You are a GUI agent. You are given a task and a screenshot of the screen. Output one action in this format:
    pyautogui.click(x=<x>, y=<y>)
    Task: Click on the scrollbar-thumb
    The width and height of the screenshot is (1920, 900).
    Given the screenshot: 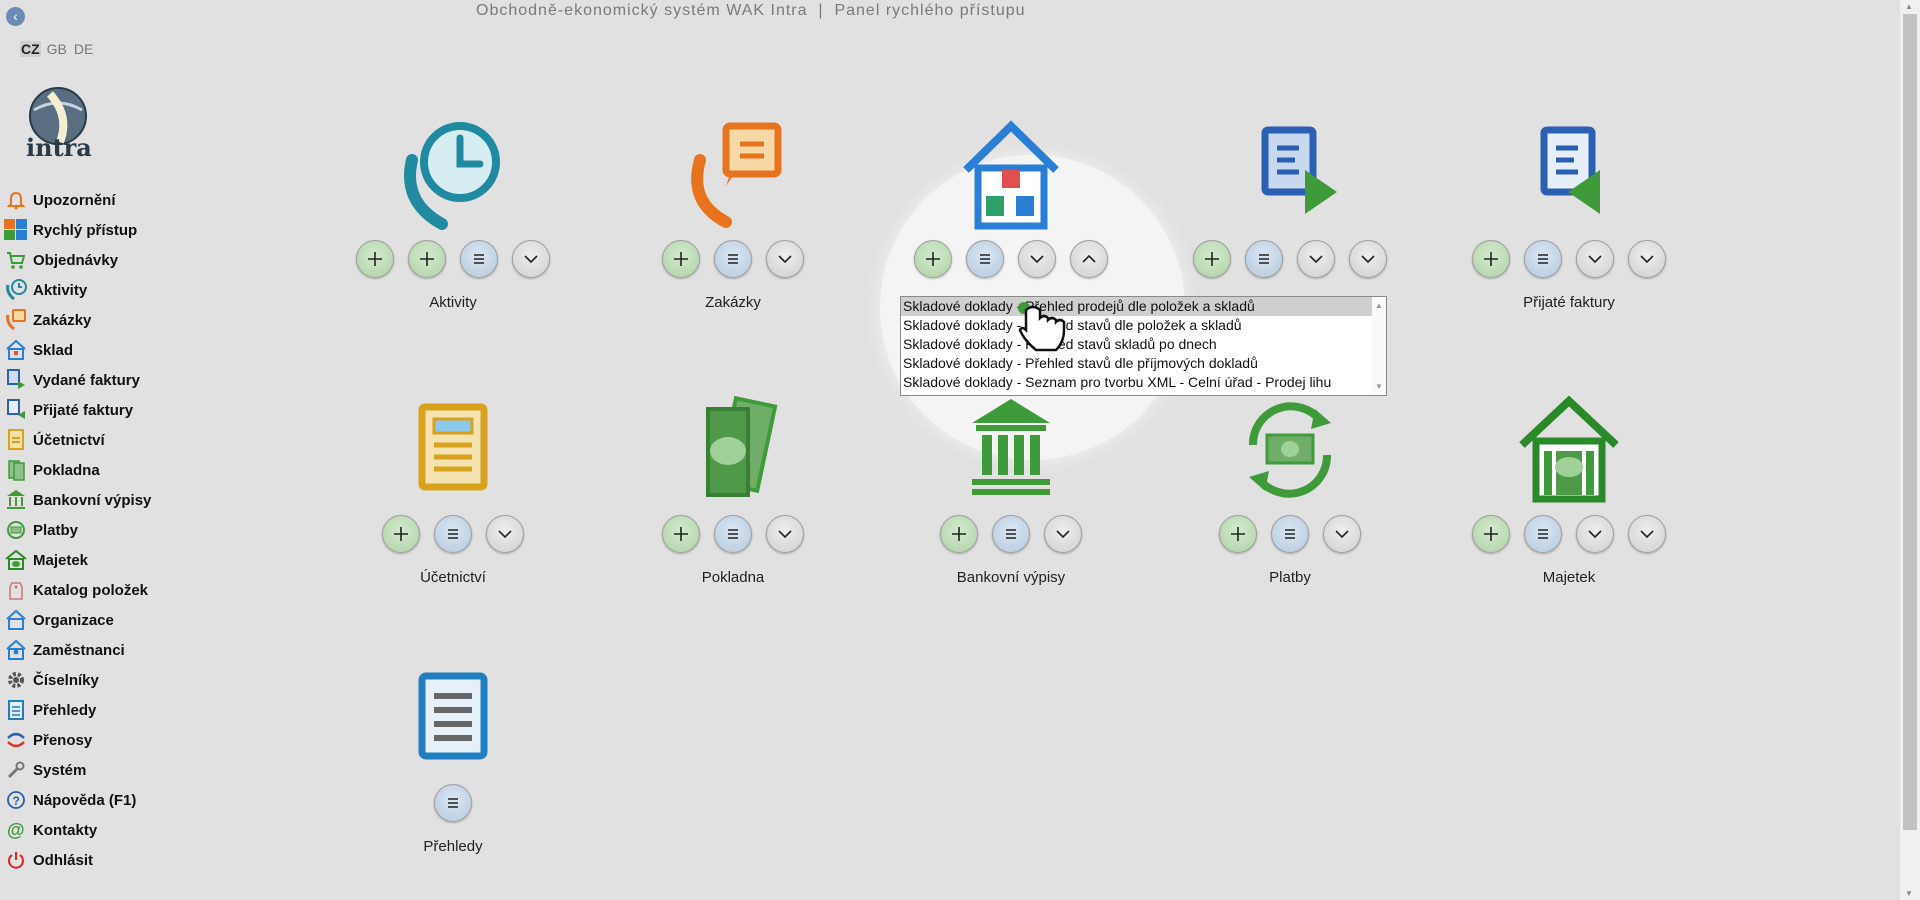 What is the action you would take?
    pyautogui.click(x=1910, y=422)
    